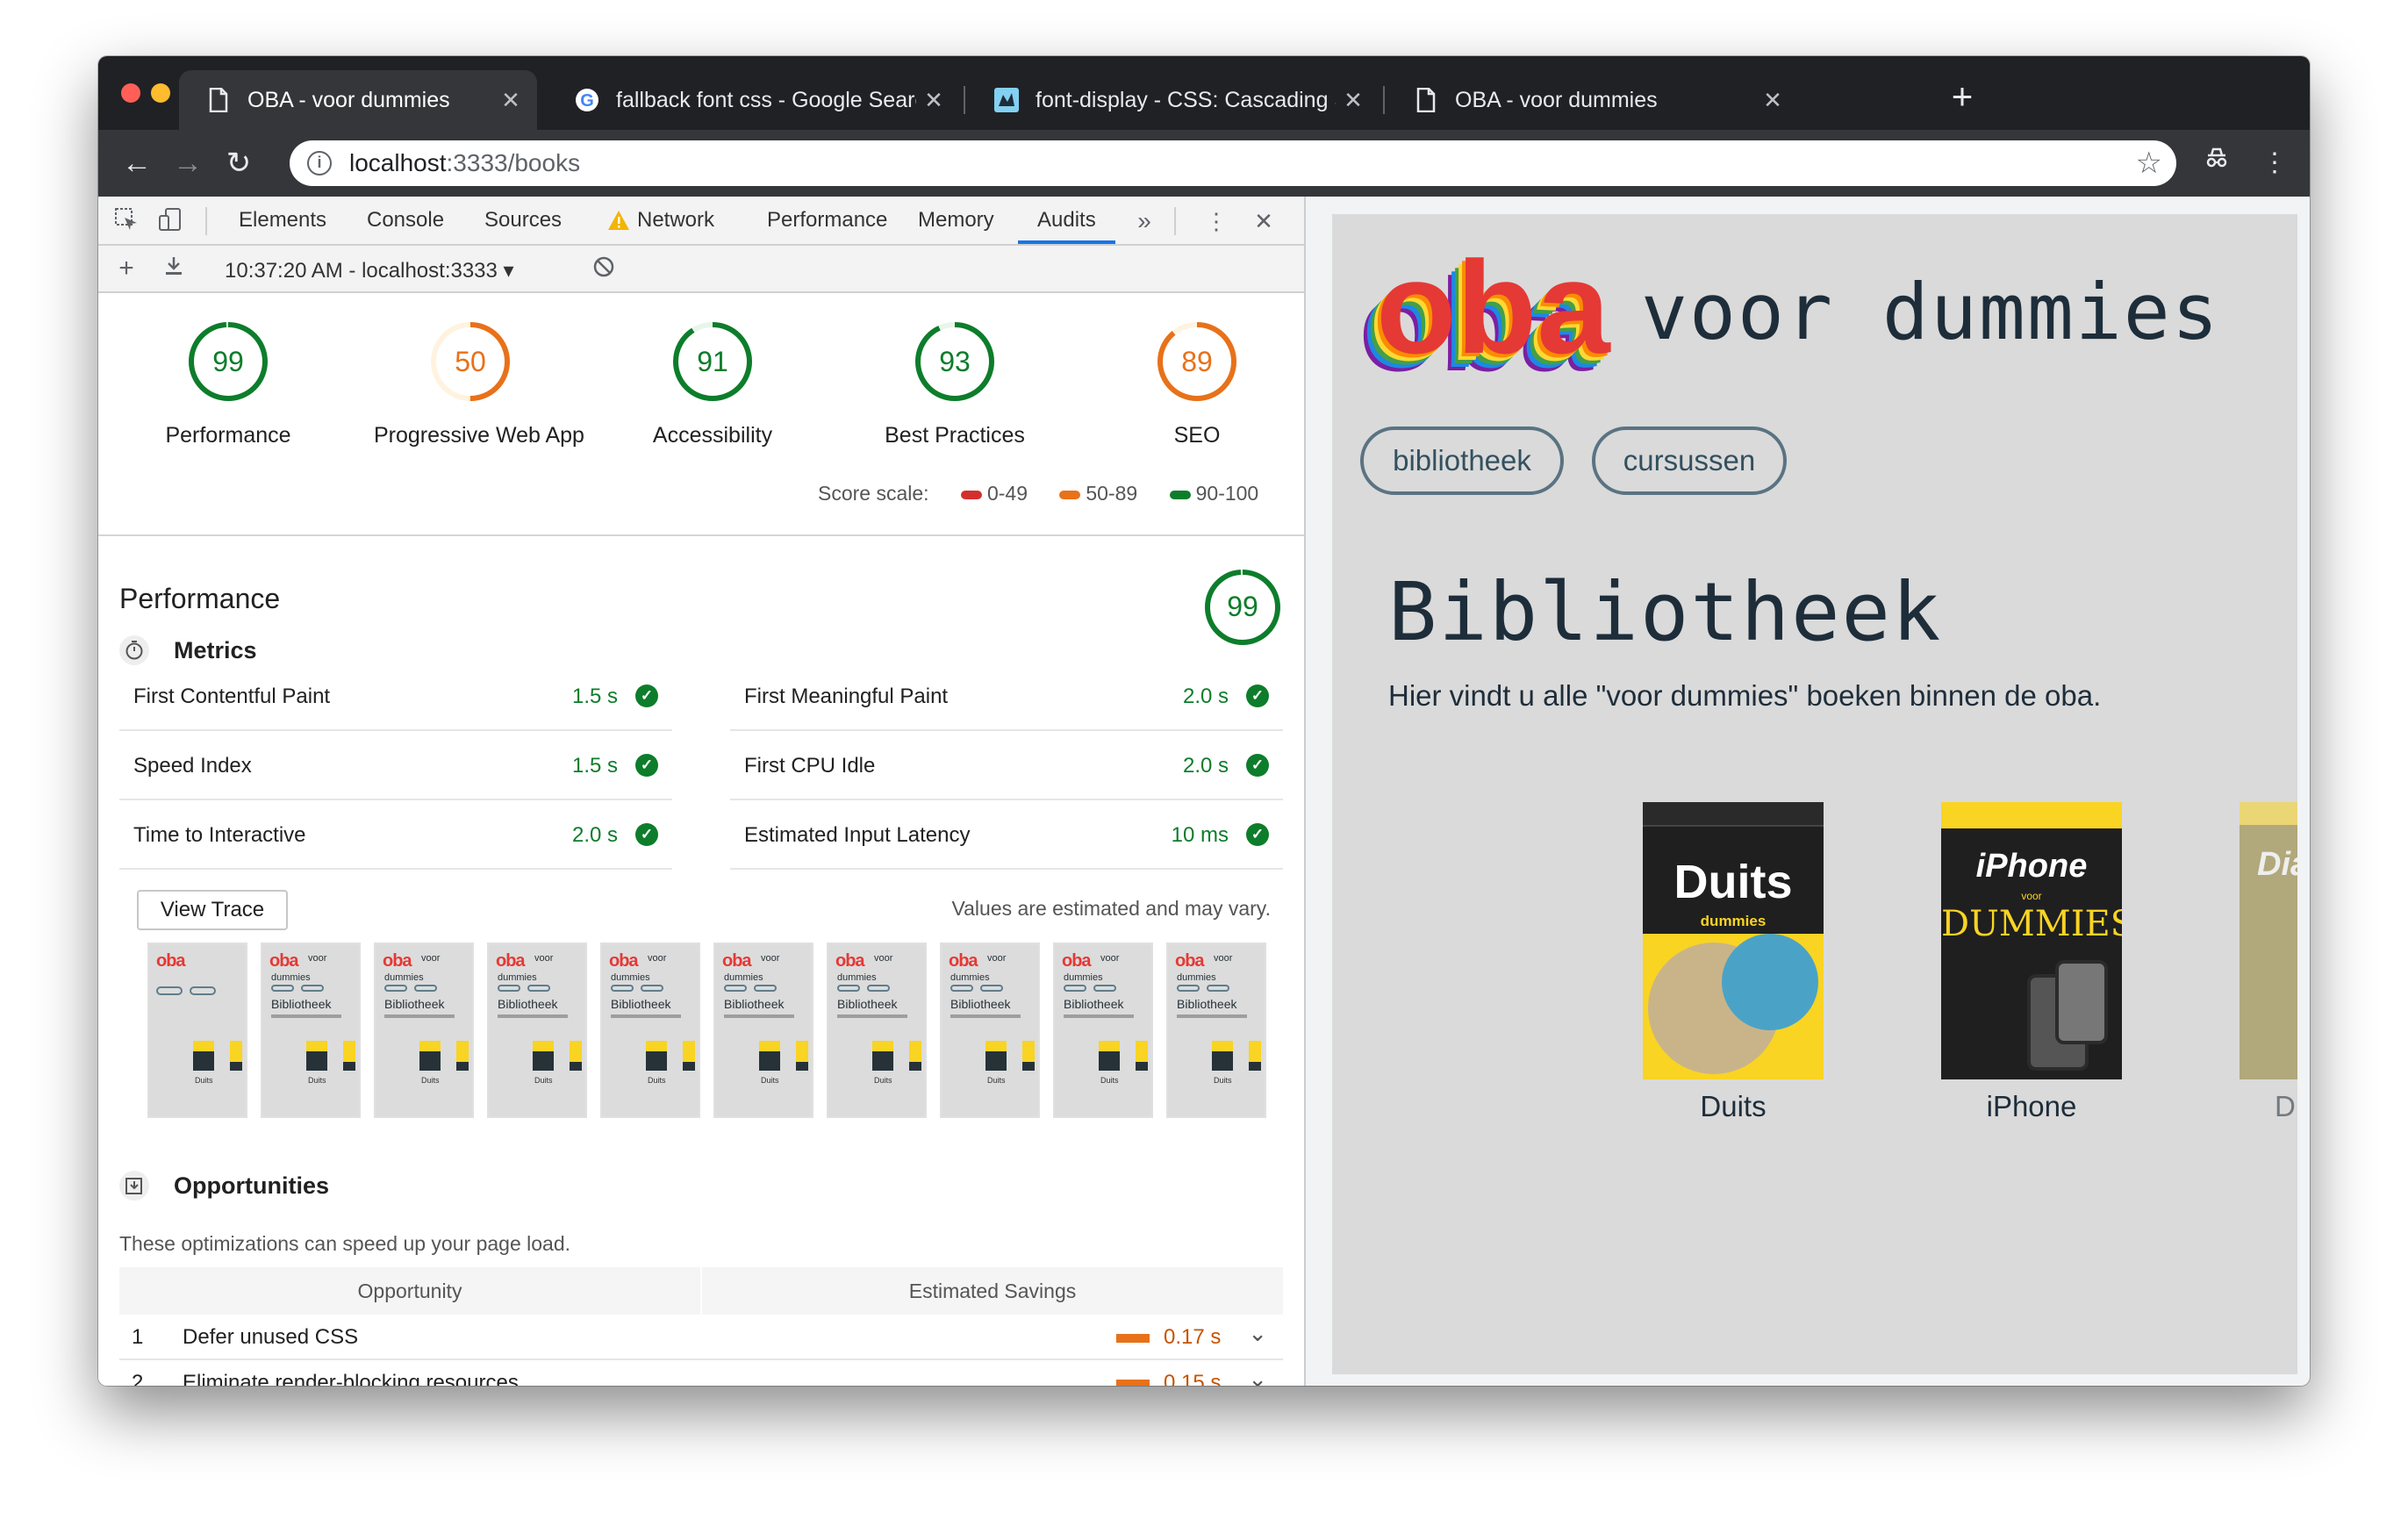  I want to click on warning-icon, so click(618, 221).